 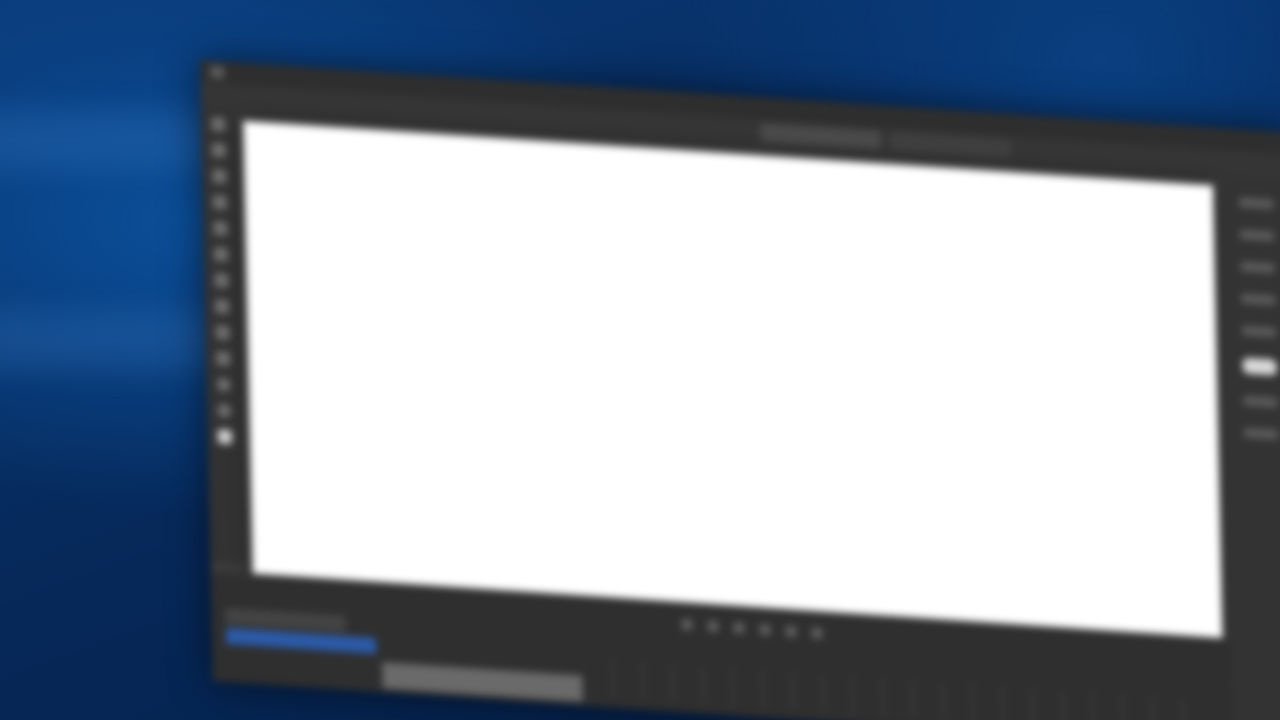 What do you see at coordinates (301, 640) in the screenshot?
I see `layer-row-selected` at bounding box center [301, 640].